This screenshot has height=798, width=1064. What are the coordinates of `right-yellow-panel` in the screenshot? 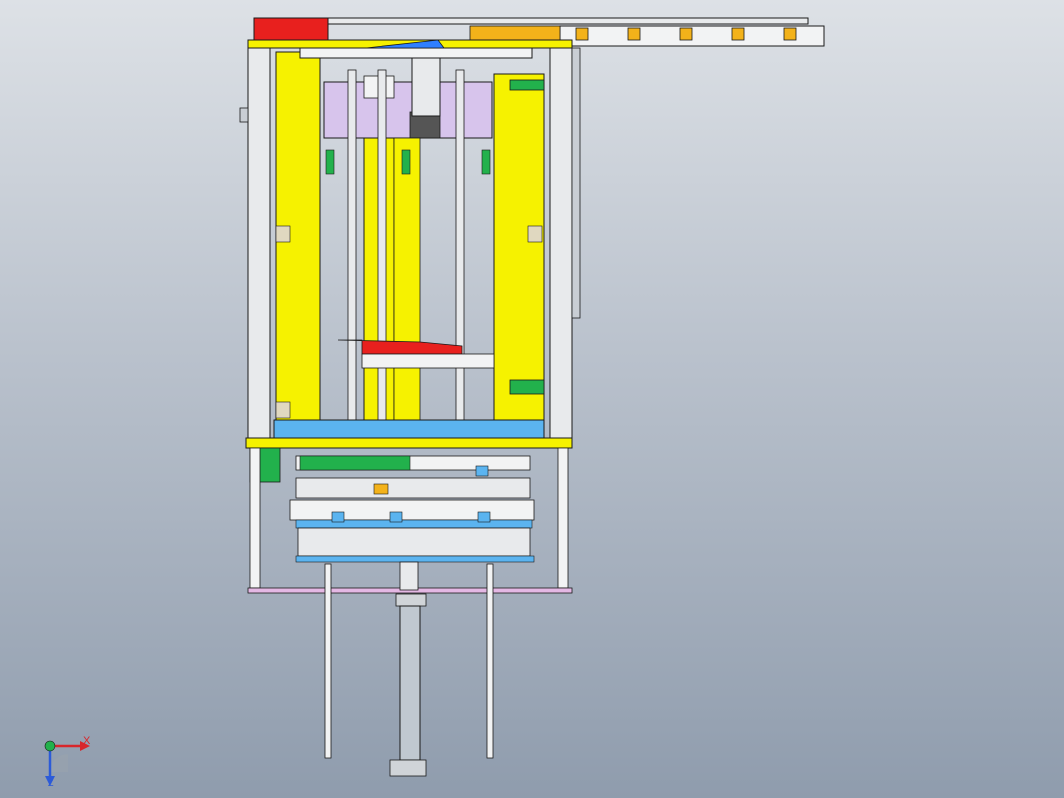 It's located at (519, 247).